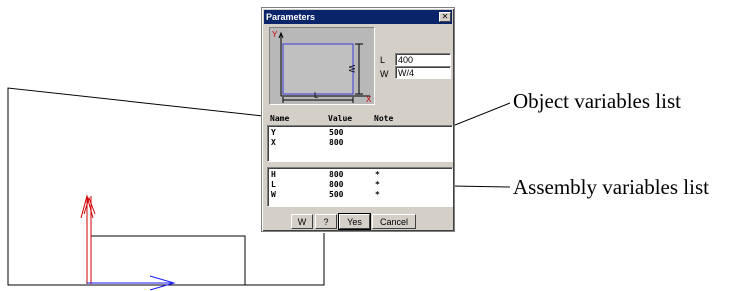 This screenshot has width=756, height=291. I want to click on preview-w-label: W, so click(351, 69).